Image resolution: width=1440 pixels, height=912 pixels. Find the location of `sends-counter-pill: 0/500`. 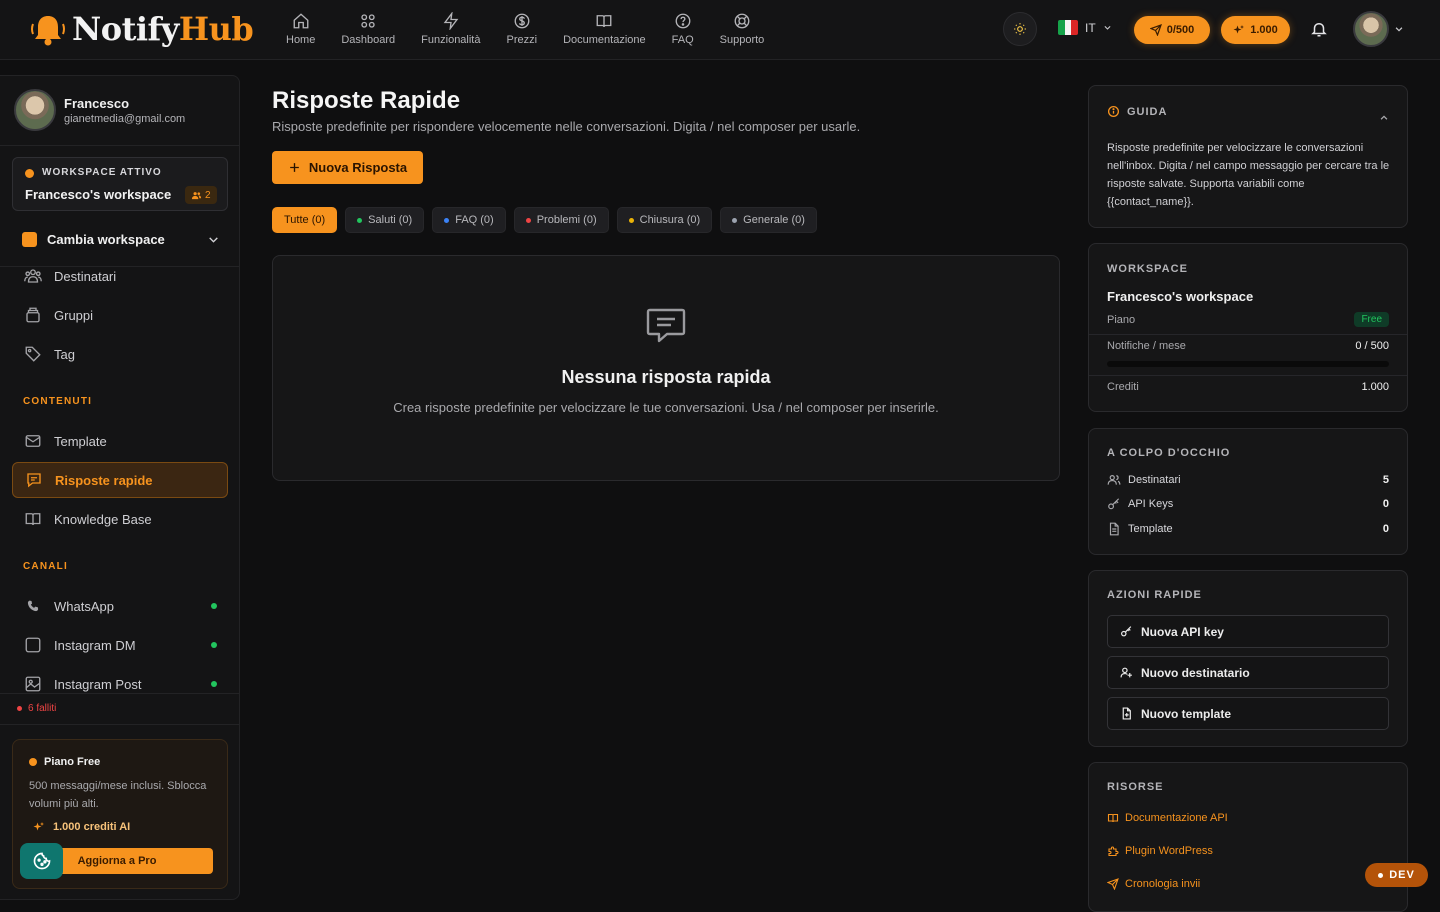

sends-counter-pill: 0/500 is located at coordinates (1172, 30).